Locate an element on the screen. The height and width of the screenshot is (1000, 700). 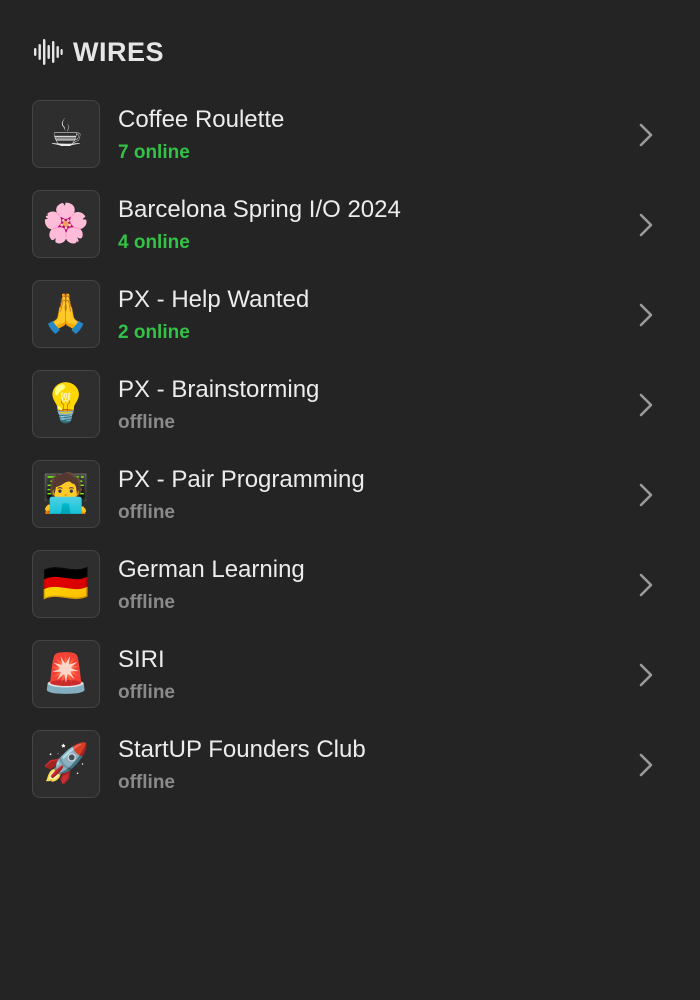
folded-hands-icon: 🙏 is located at coordinates (66, 314).